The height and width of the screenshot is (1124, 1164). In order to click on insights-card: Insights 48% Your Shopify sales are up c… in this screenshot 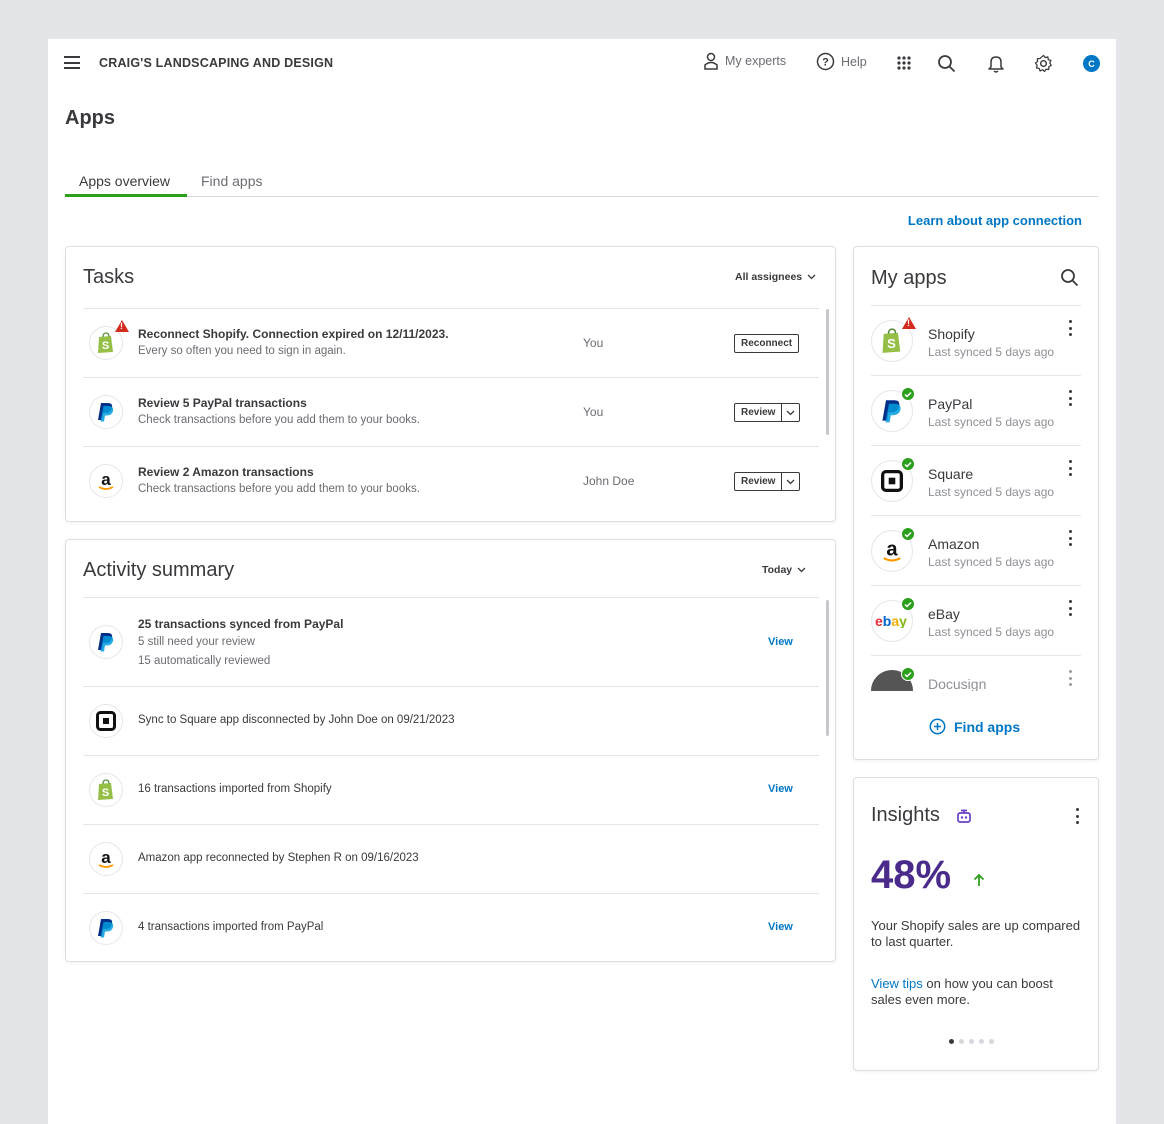, I will do `click(976, 924)`.